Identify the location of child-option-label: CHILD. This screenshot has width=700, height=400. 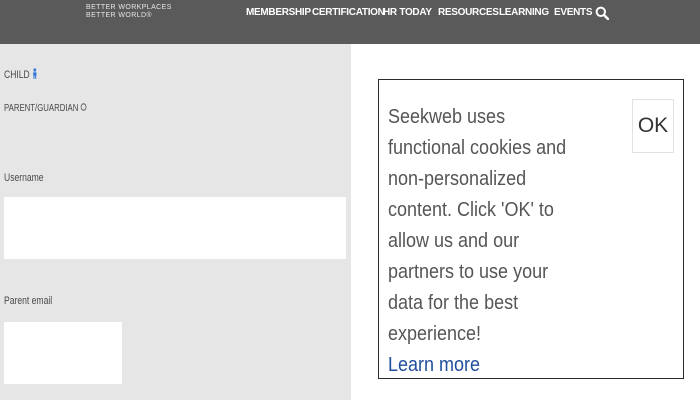
(17, 75).